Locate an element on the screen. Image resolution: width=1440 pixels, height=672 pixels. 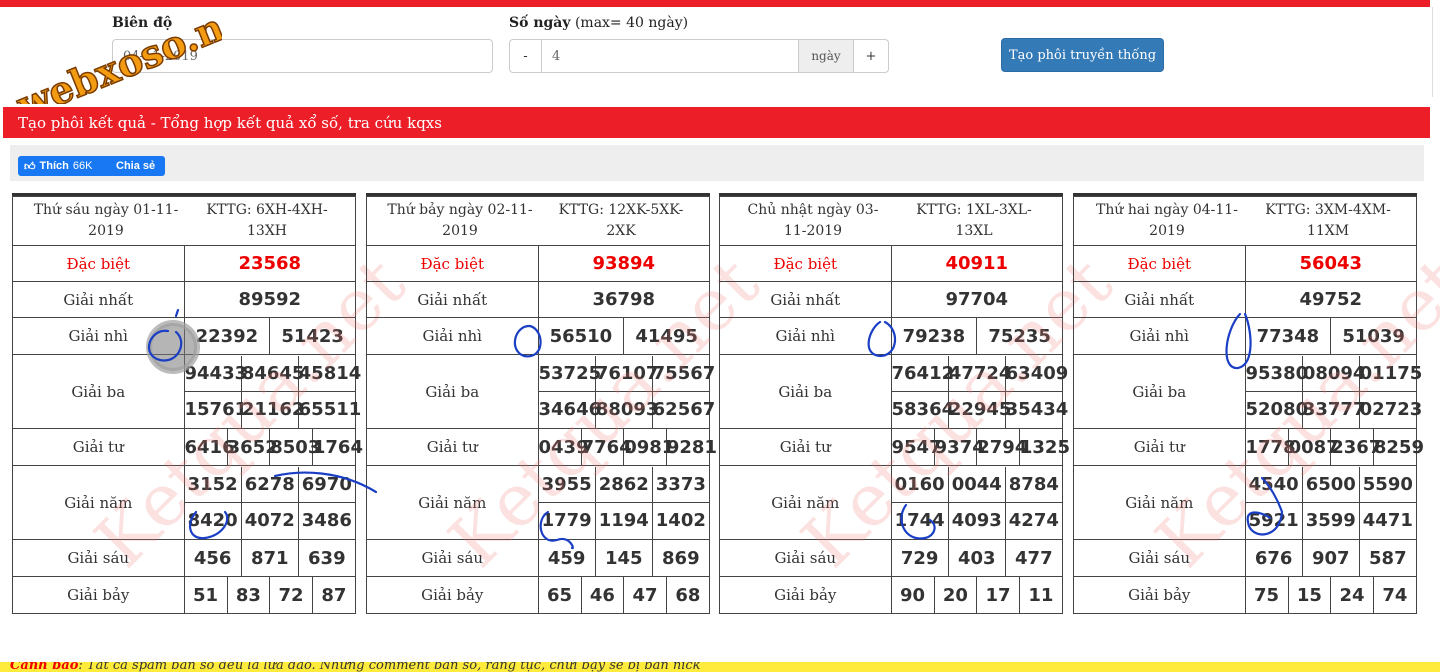
facebook-share-button: Chia sẻ is located at coordinates (137, 166).